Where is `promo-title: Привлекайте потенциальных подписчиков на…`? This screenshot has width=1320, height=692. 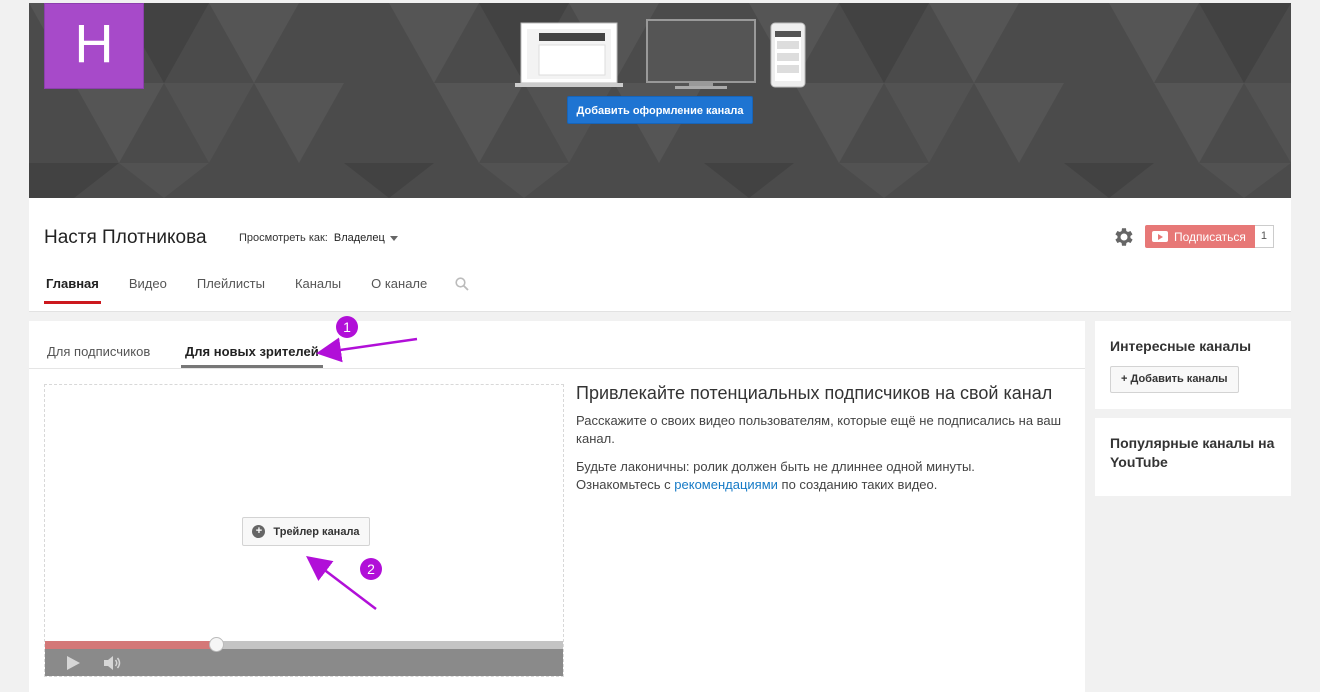 promo-title: Привлекайте потенциальных подписчиков на… is located at coordinates (814, 393).